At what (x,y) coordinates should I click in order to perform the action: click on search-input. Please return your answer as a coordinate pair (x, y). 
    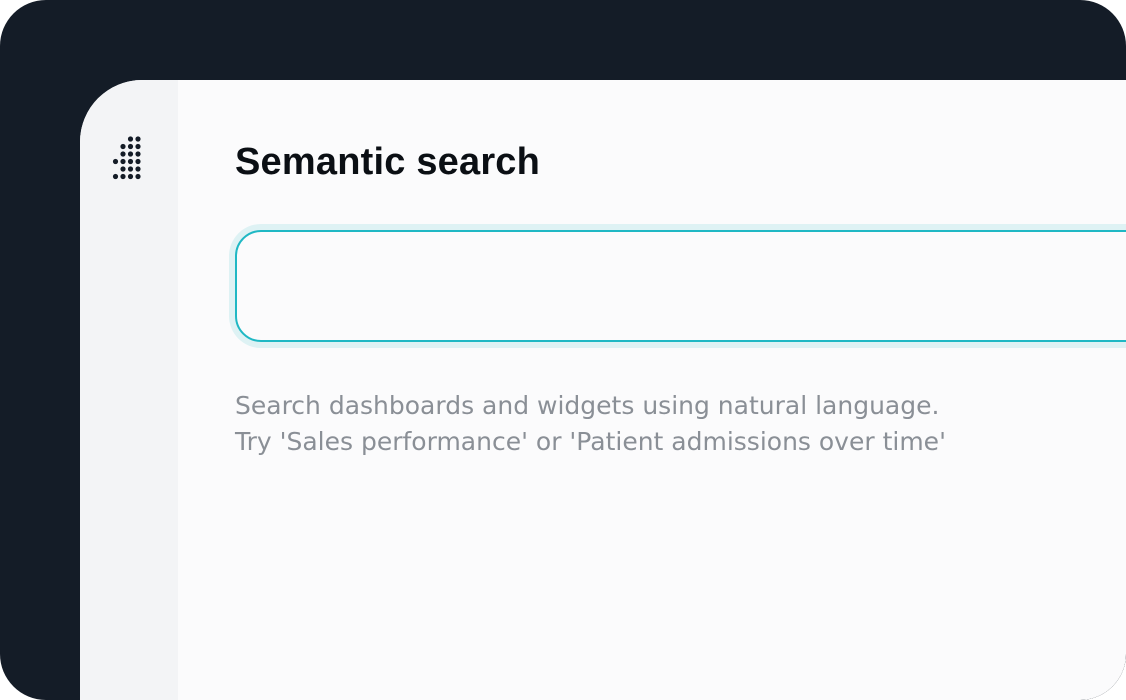
    Looking at the image, I should click on (681, 286).